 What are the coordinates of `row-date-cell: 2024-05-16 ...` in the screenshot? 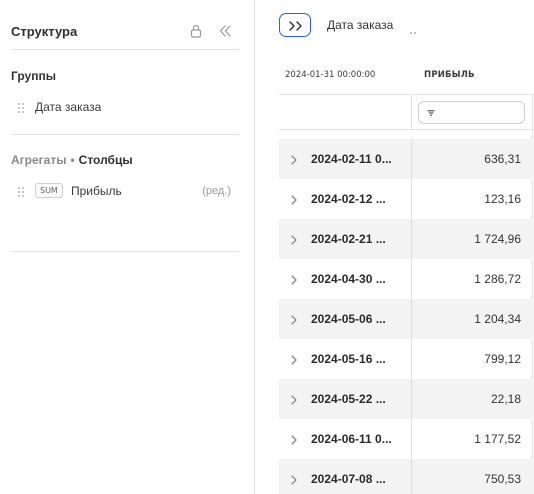 It's located at (348, 359).